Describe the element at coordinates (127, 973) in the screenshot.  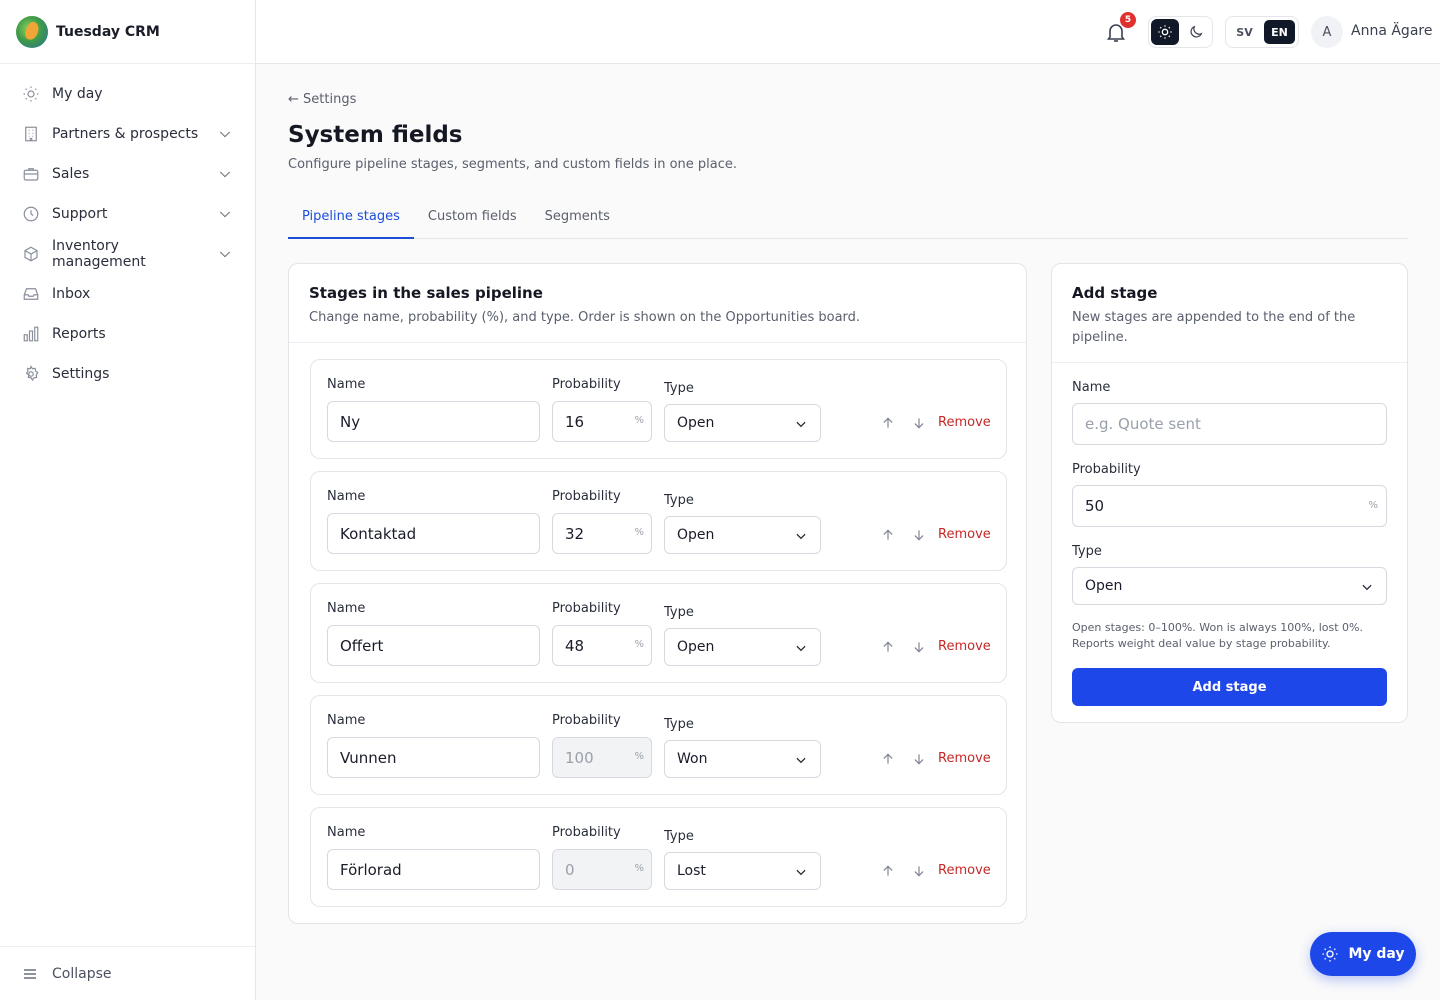
I see `collapse-button: Collapse` at that location.